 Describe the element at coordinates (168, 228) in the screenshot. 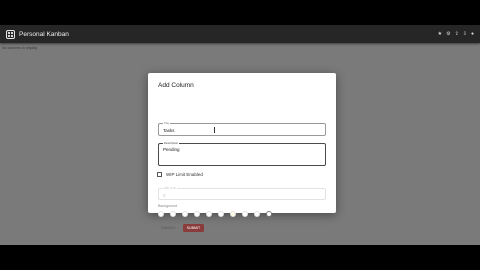

I see `cancel-button: CANCEL` at that location.